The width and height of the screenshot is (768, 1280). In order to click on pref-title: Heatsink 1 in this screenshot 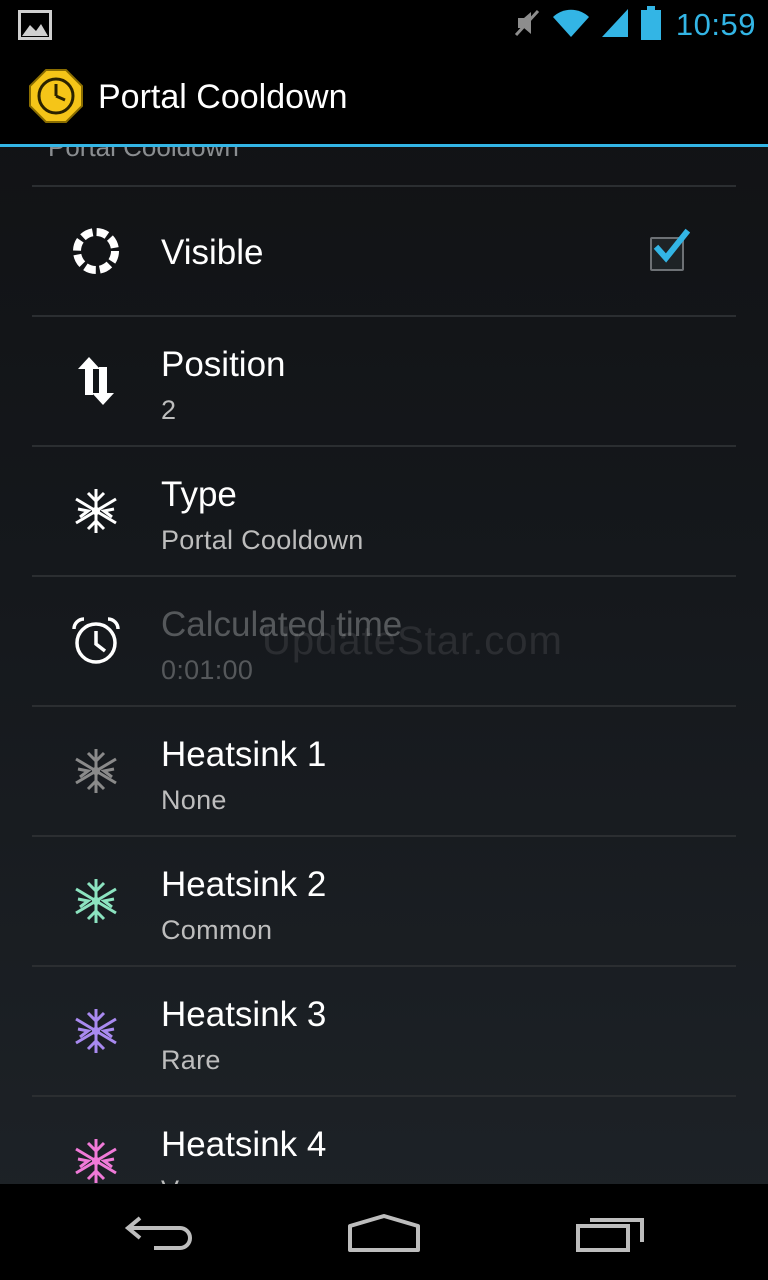, I will do `click(244, 754)`.